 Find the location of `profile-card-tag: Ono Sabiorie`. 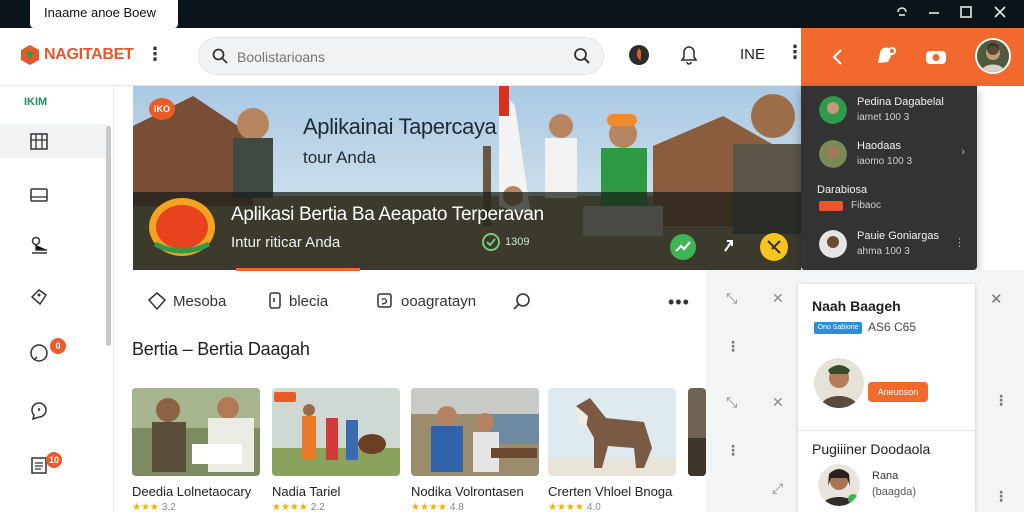

profile-card-tag: Ono Sabiorie is located at coordinates (838, 328).